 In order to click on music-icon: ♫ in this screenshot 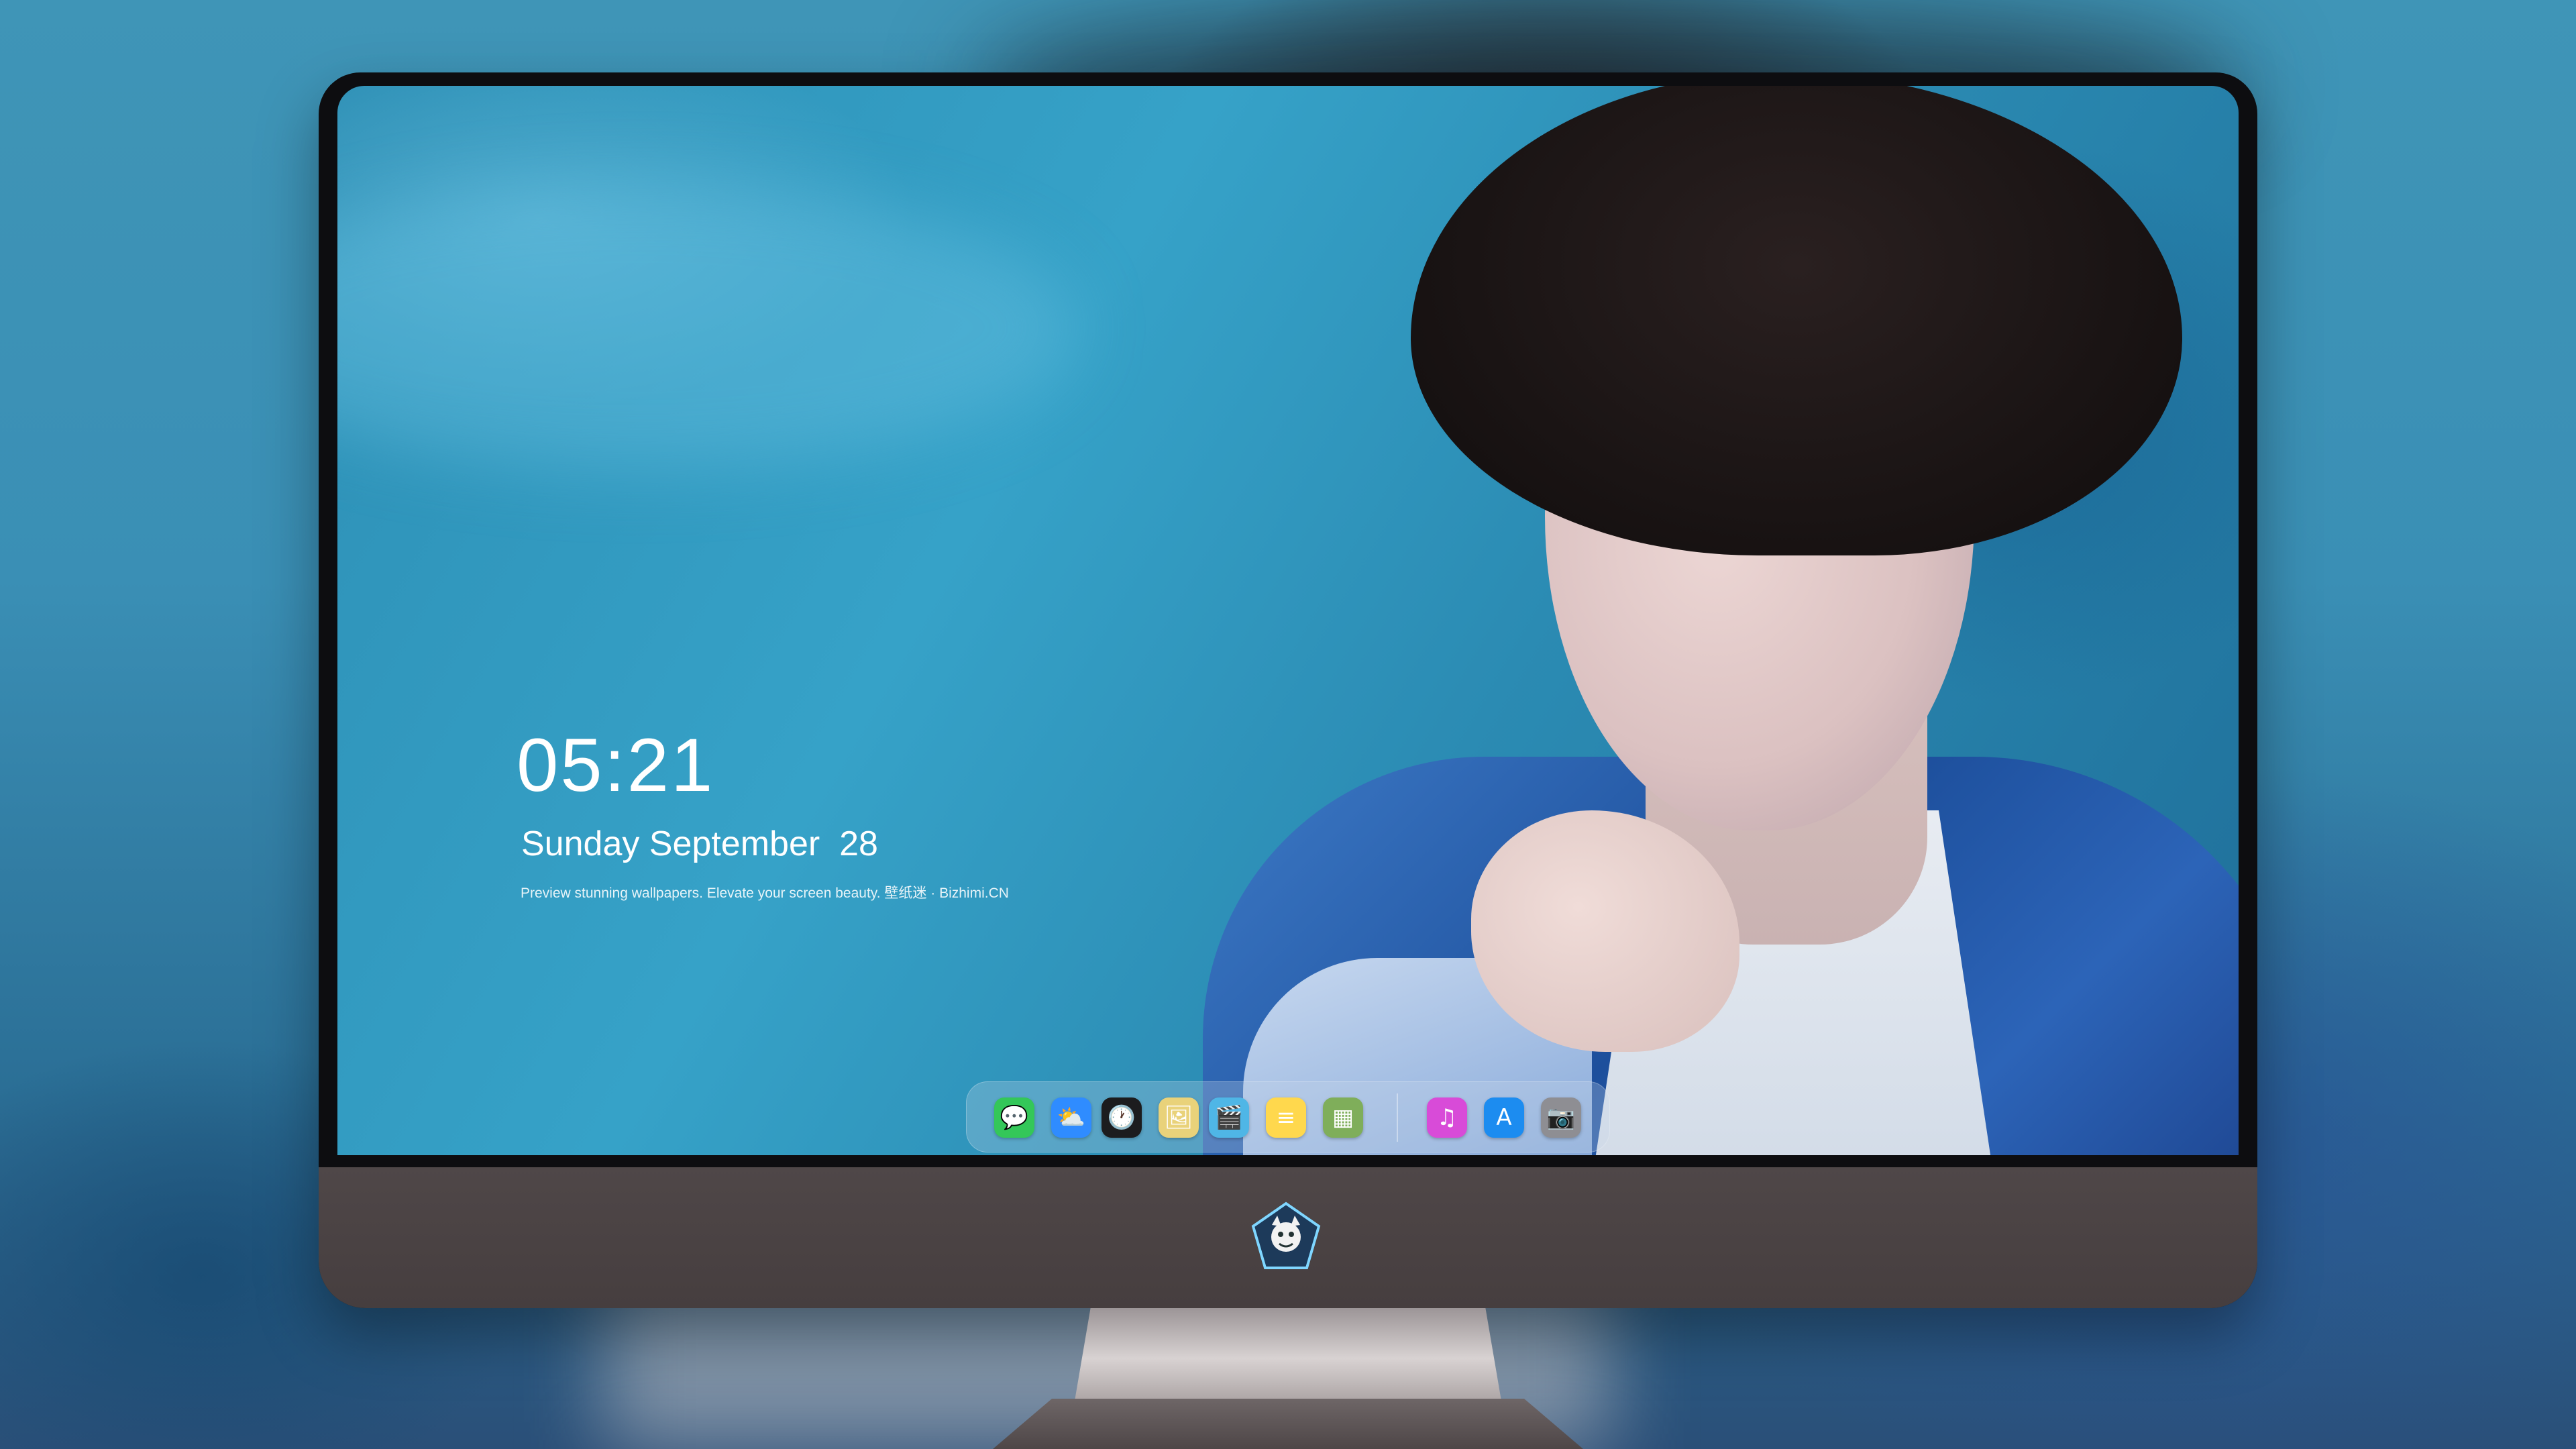, I will do `click(1447, 1117)`.